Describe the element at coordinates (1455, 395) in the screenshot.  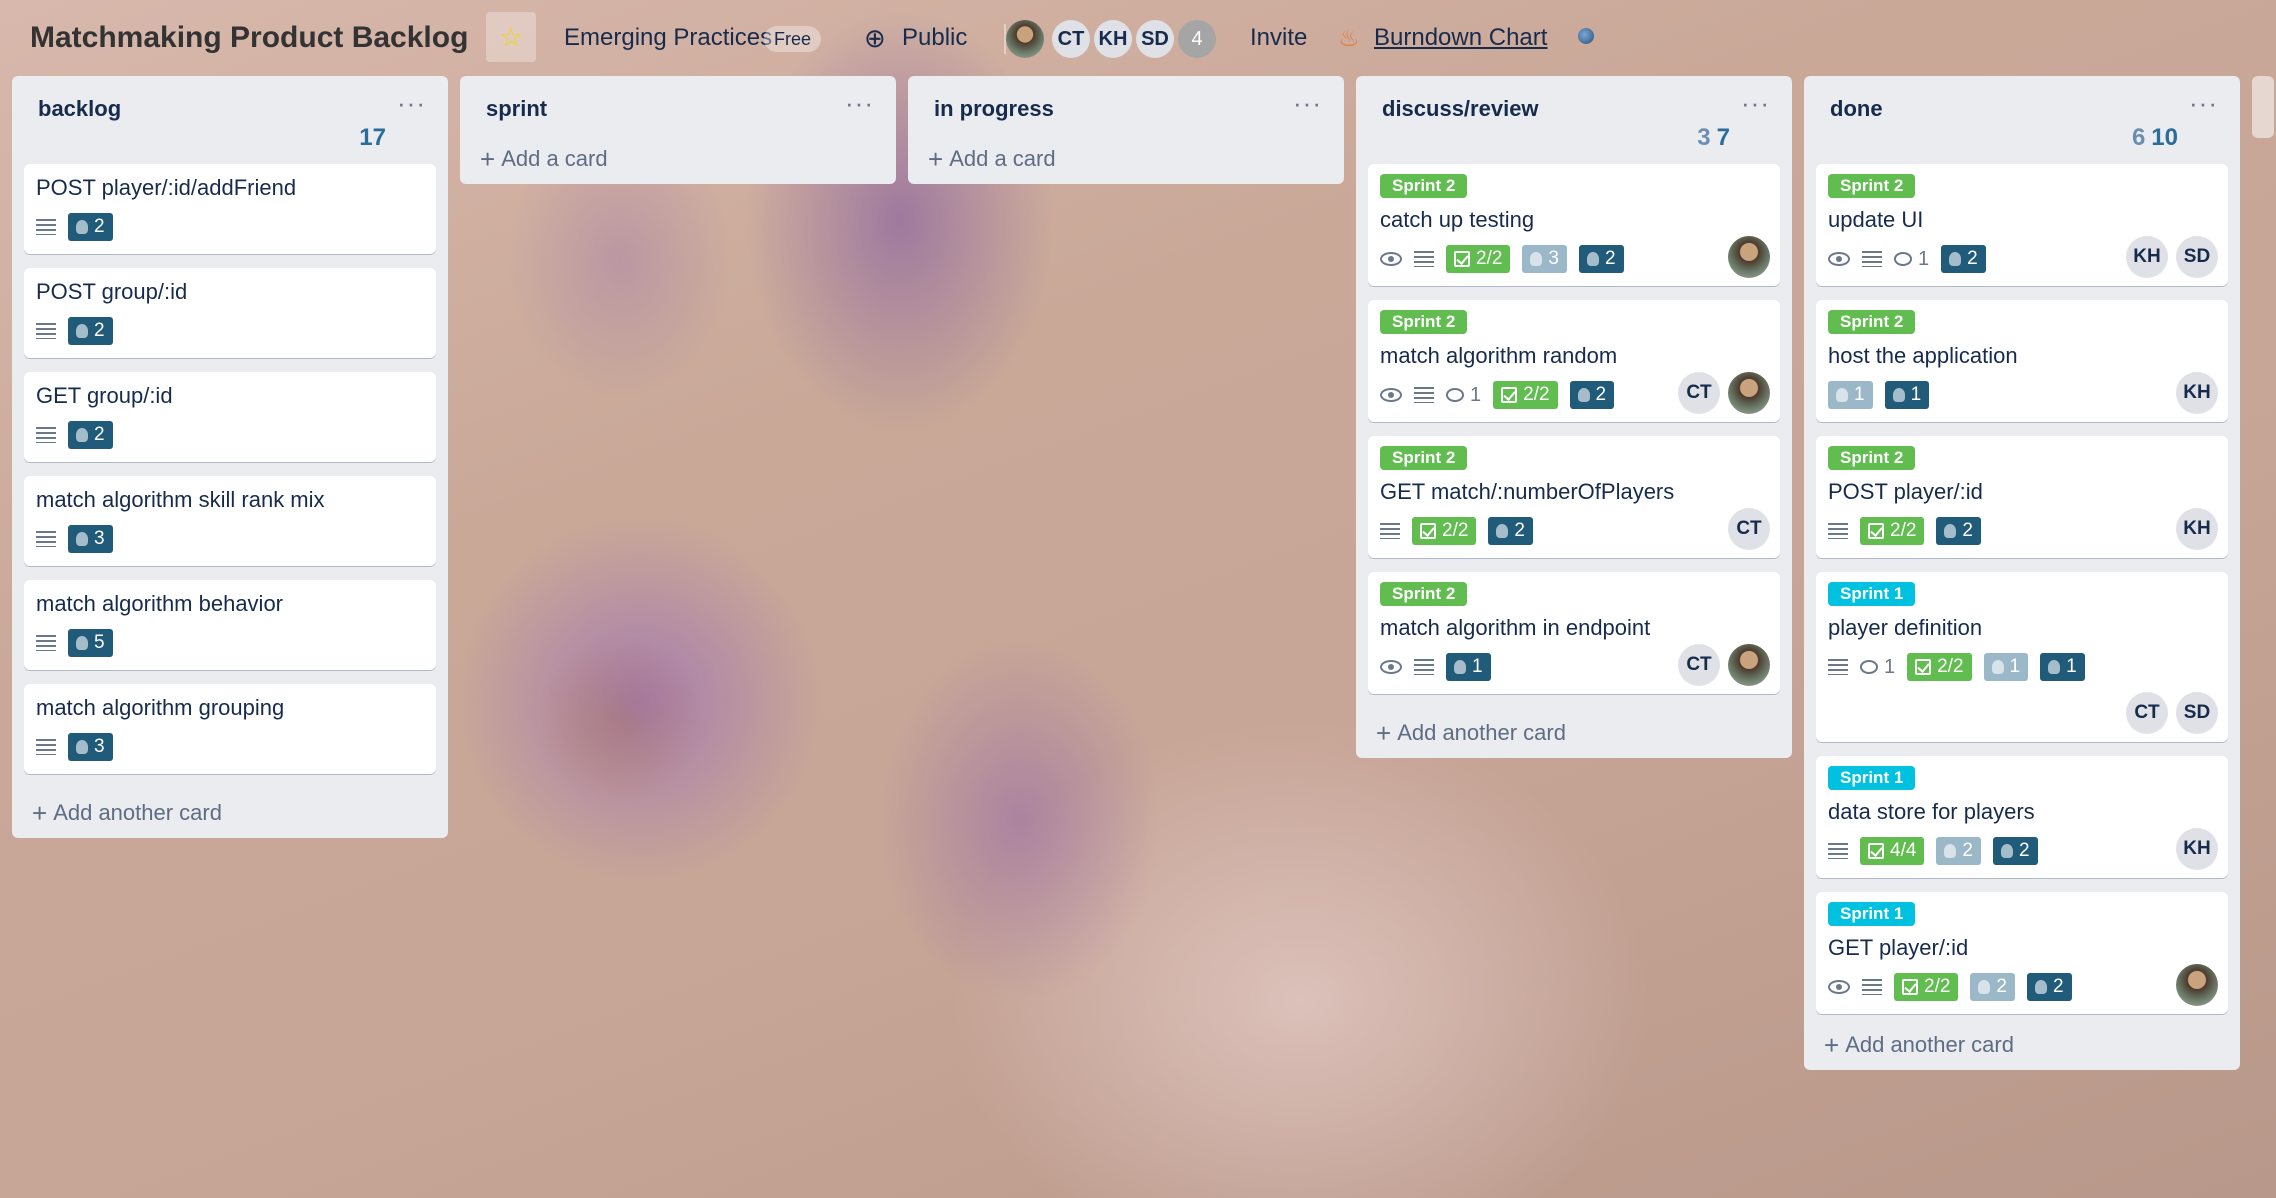
I see `comment-icon` at that location.